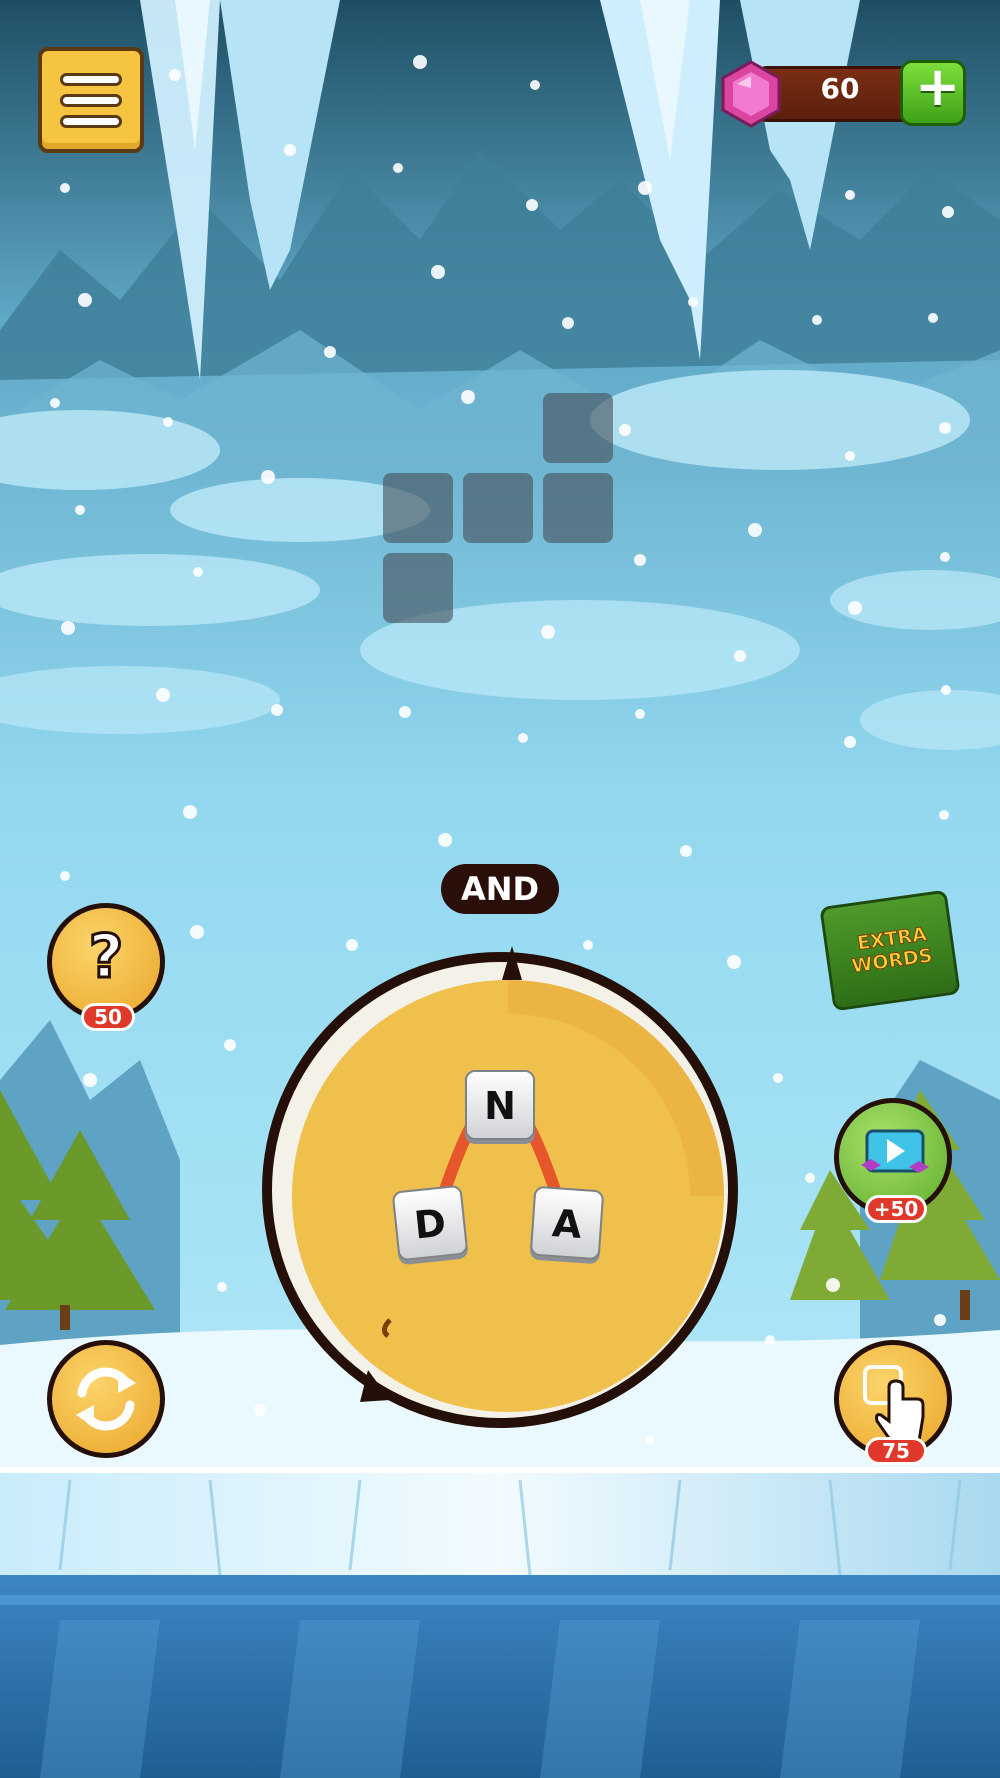 This screenshot has width=1000, height=1778. What do you see at coordinates (500, 1164) in the screenshot?
I see `drag-path-line` at bounding box center [500, 1164].